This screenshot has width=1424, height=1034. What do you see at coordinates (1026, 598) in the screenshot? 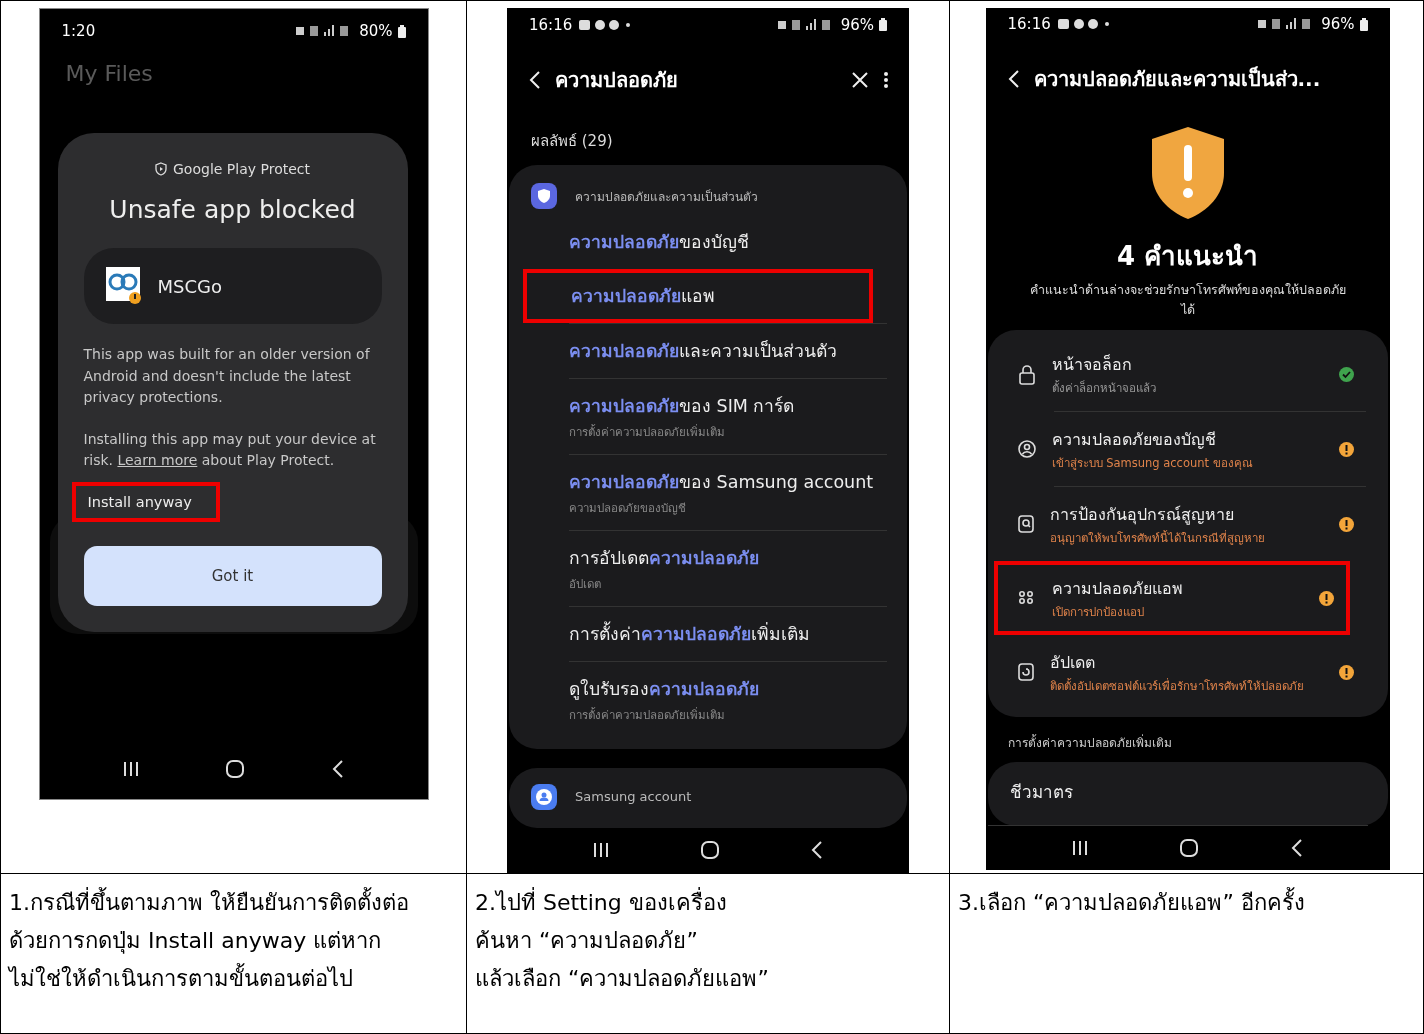
I see `apps-icon` at bounding box center [1026, 598].